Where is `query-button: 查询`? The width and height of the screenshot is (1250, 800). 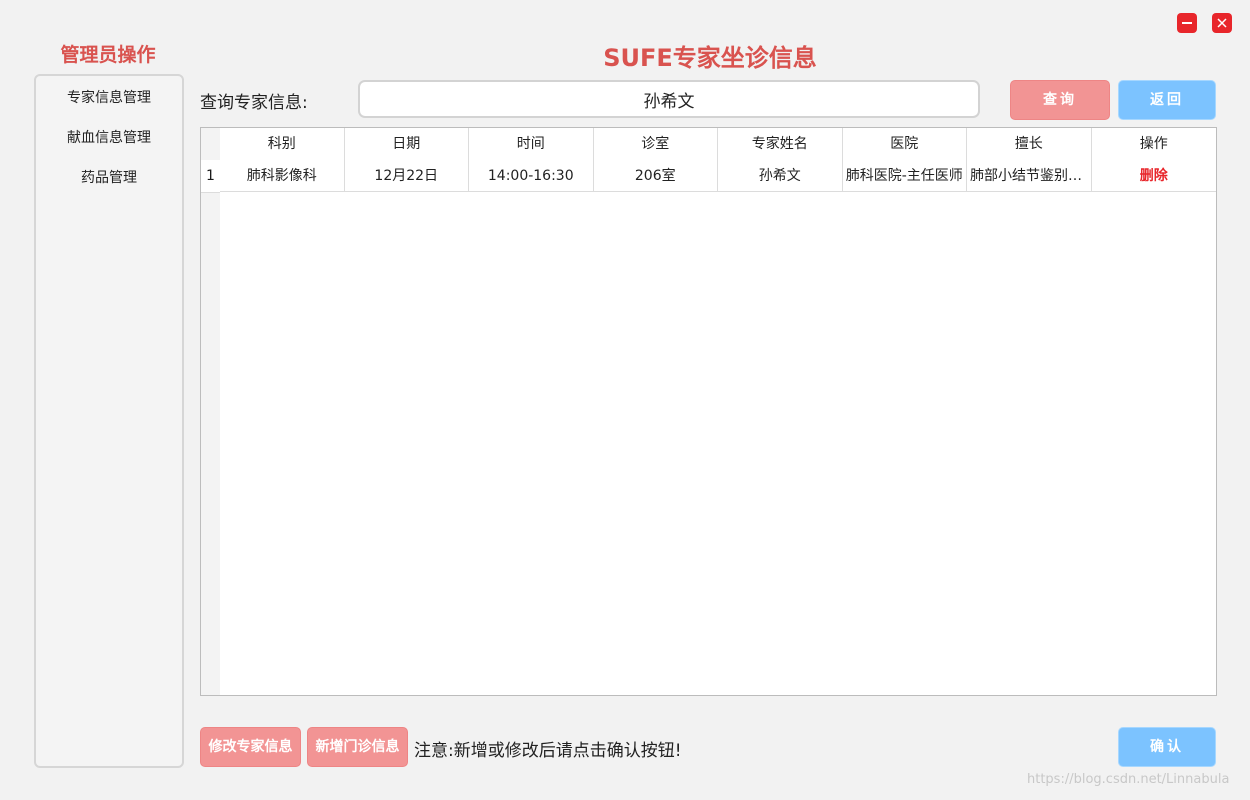
query-button: 查询 is located at coordinates (1060, 100).